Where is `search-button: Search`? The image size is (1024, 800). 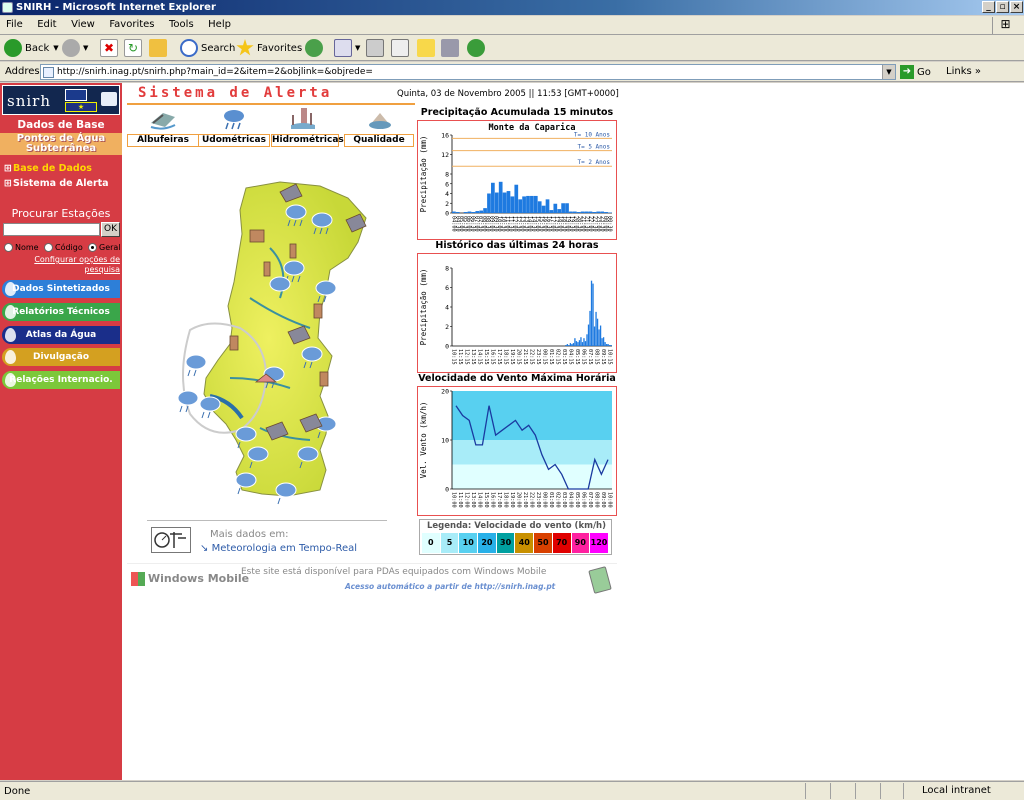 search-button: Search is located at coordinates (207, 48).